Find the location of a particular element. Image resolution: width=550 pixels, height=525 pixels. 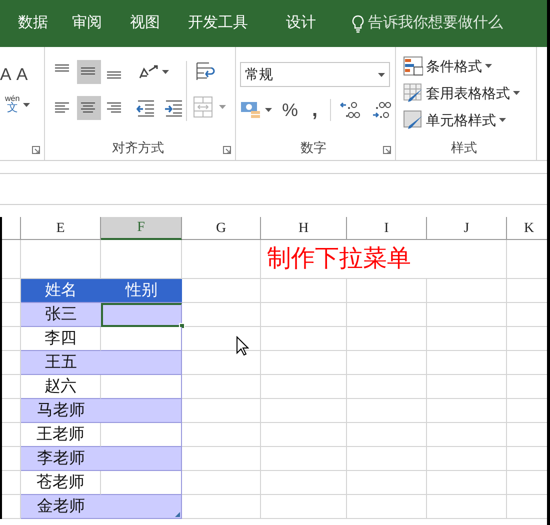

resize-handle-icon is located at coordinates (177, 514).